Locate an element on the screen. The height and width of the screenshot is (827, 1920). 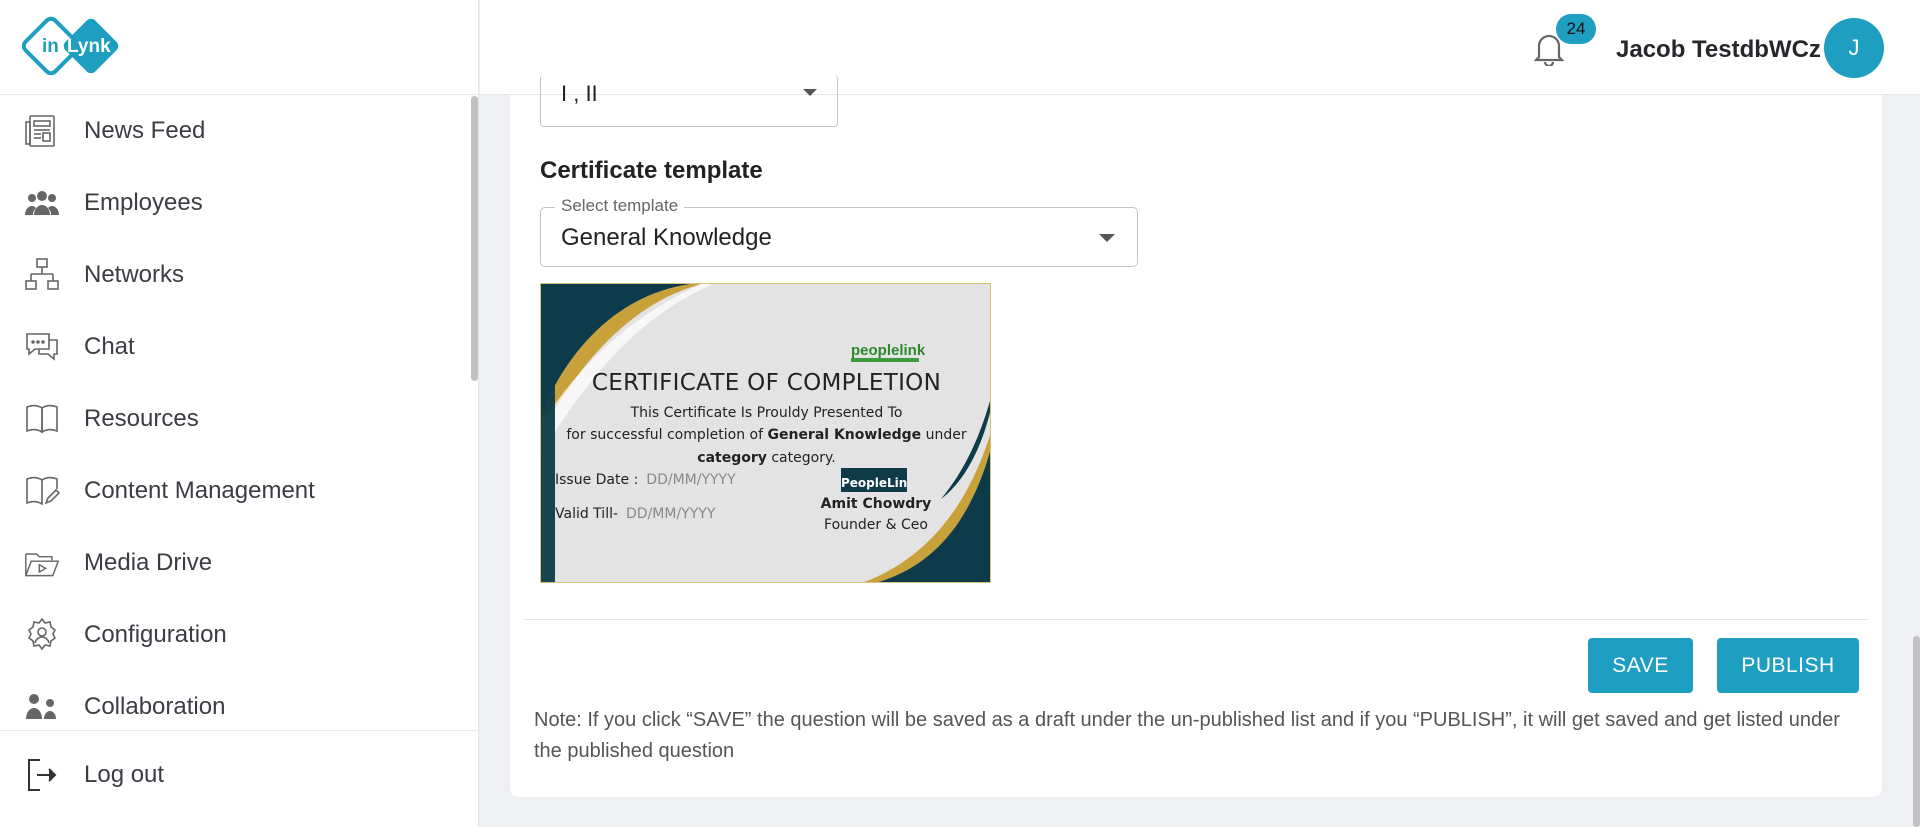
svg-text: in is located at coordinates (50, 46).